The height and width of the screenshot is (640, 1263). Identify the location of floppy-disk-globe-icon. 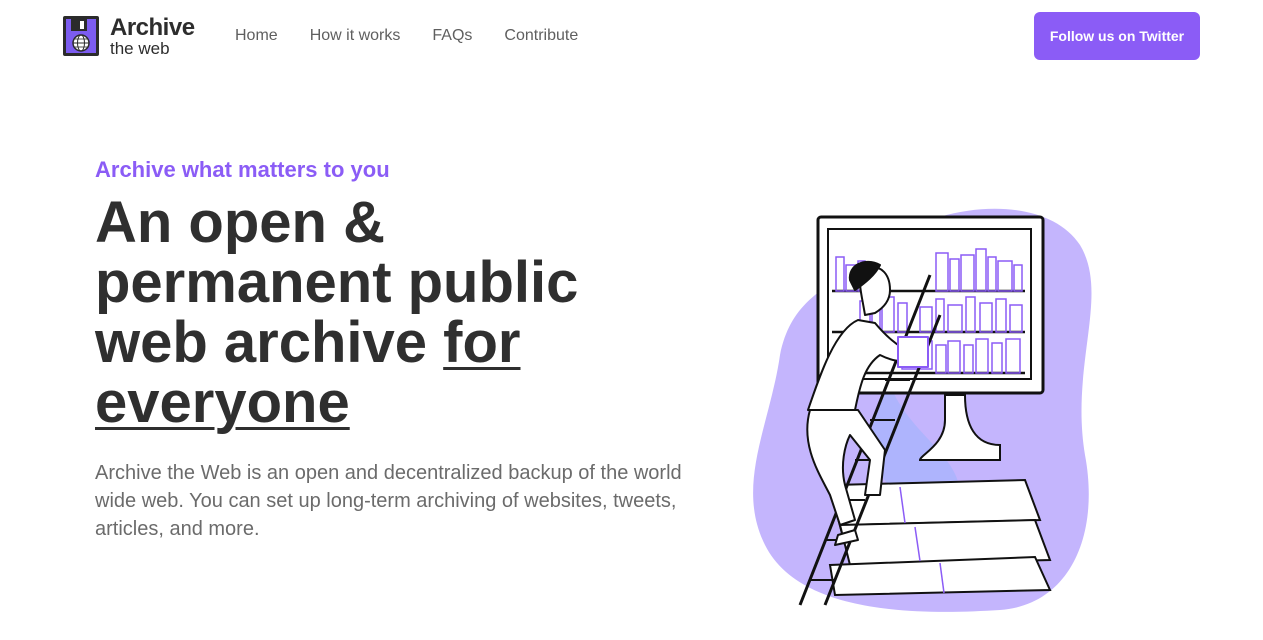
(81, 36).